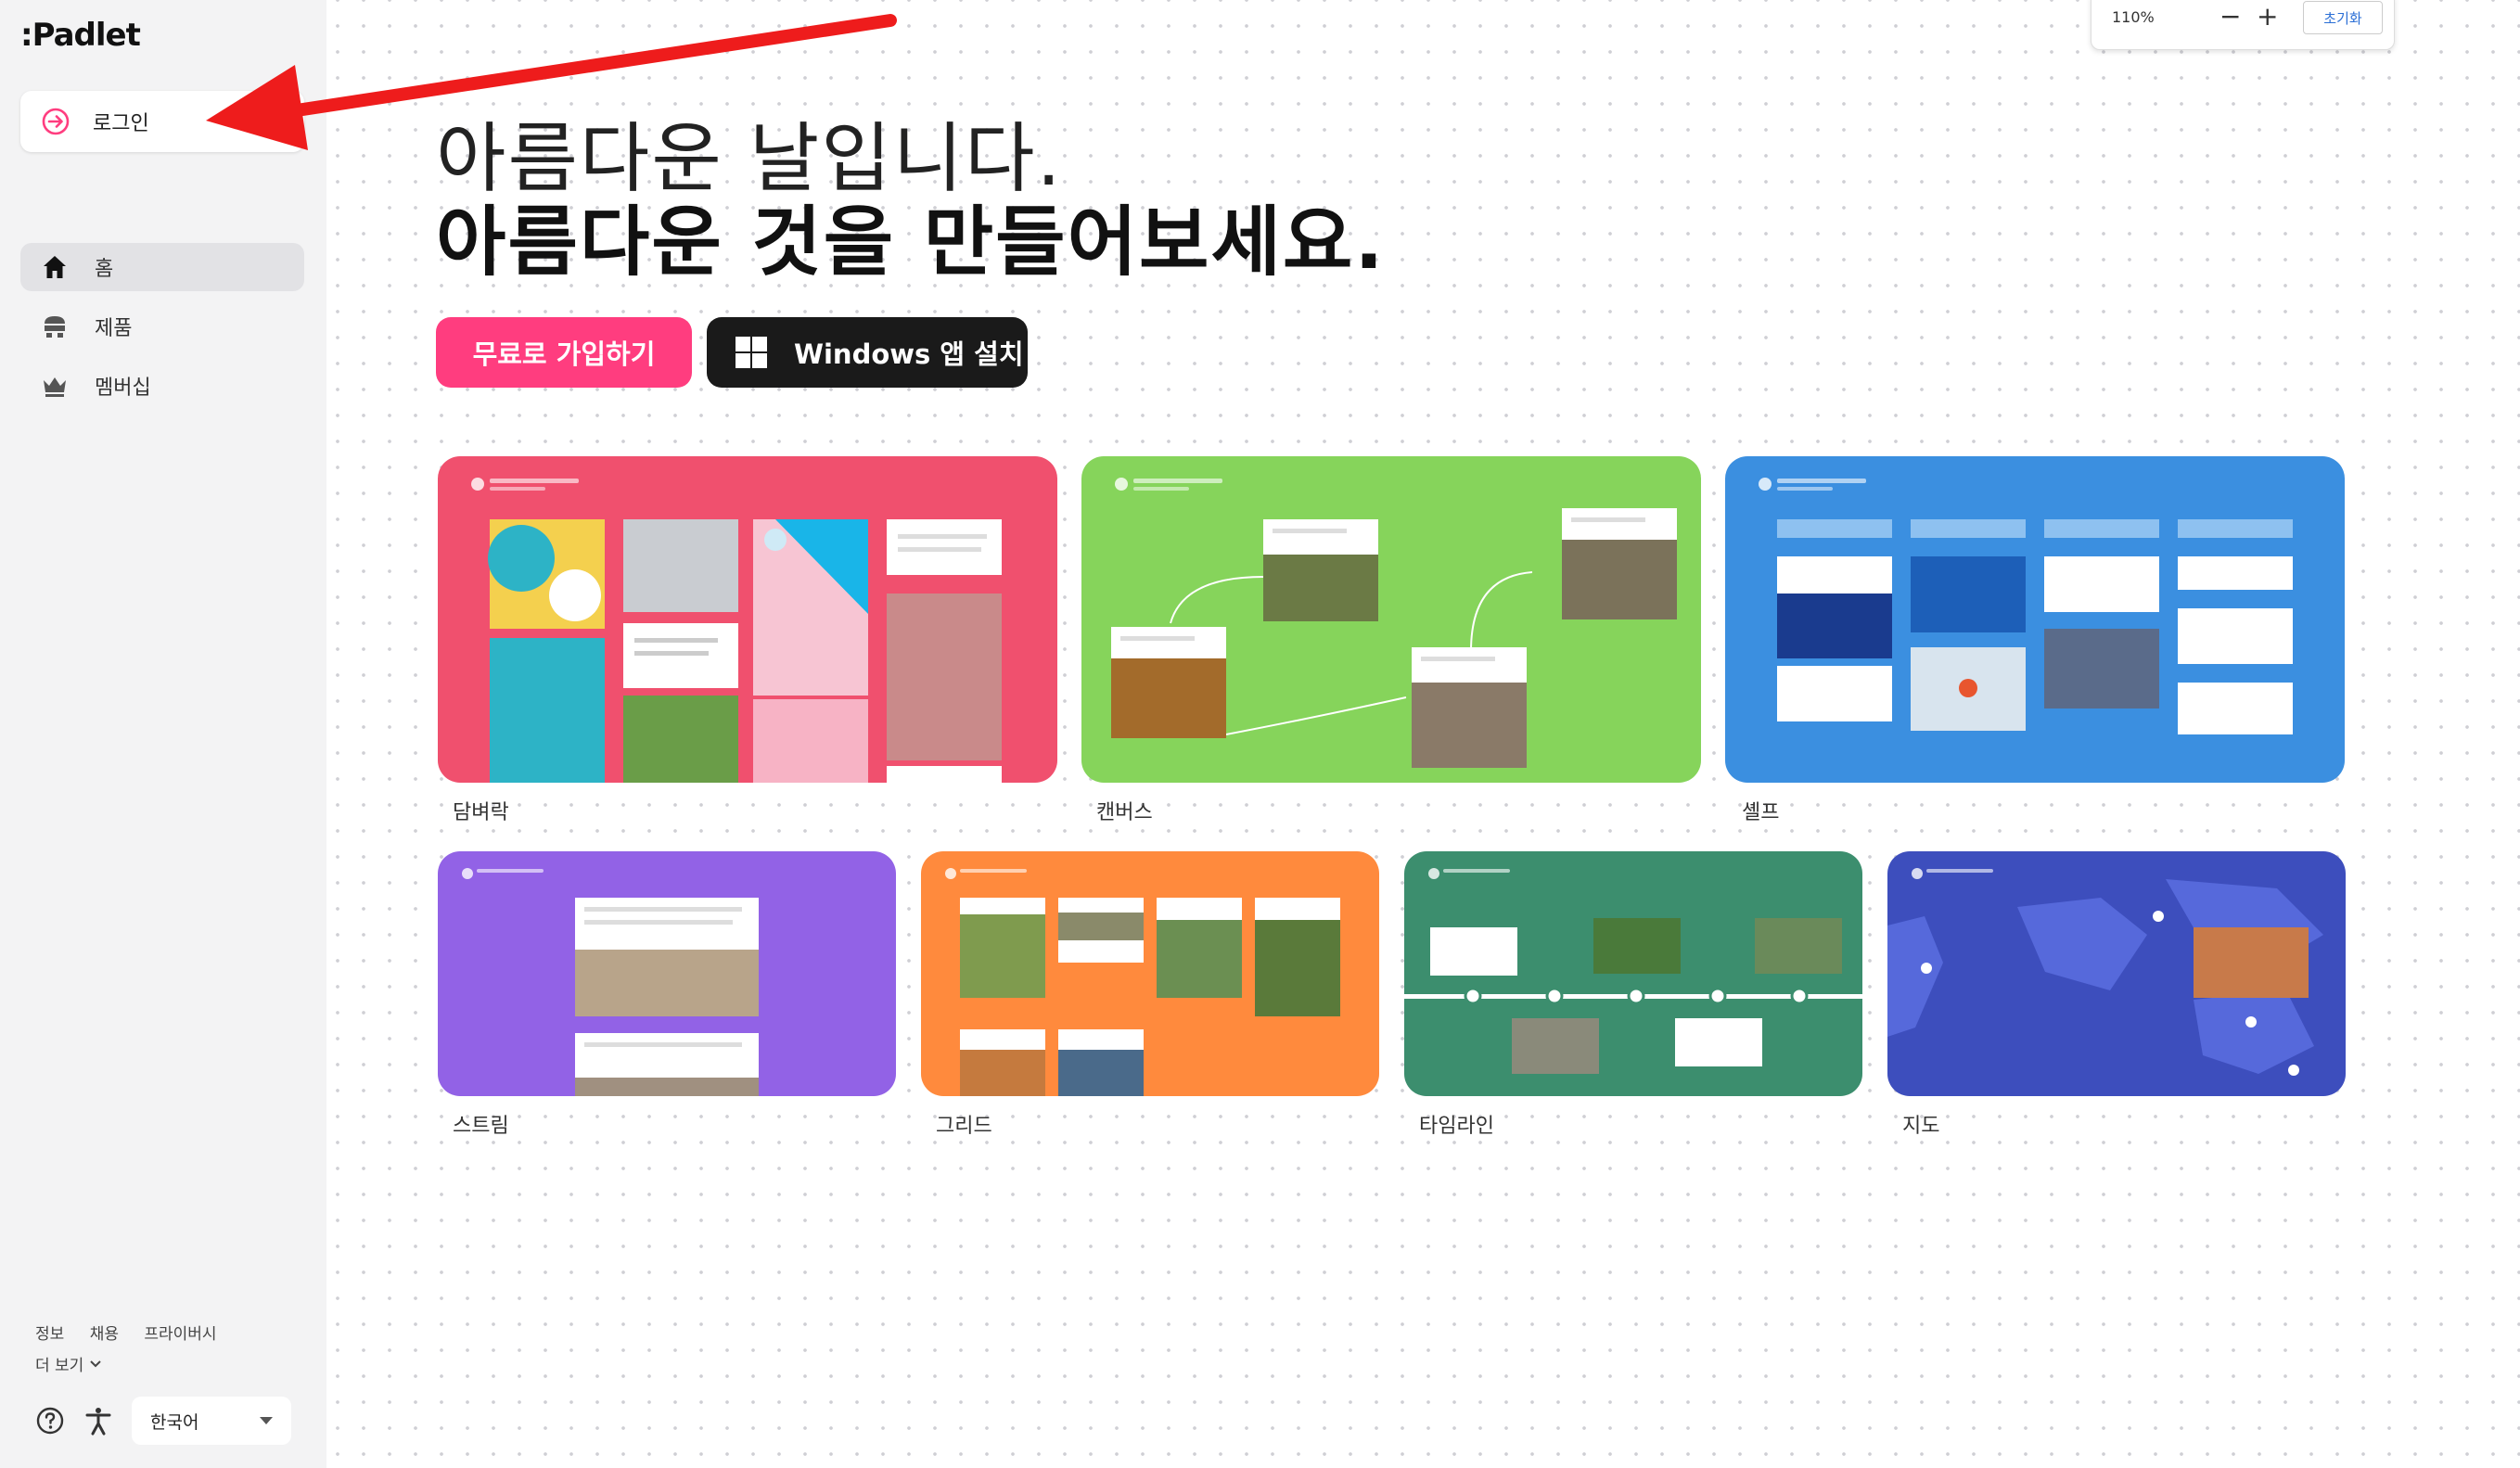 The height and width of the screenshot is (1468, 2520). Describe the element at coordinates (1921, 1126) in the screenshot. I see `format-label-map: 지도` at that location.